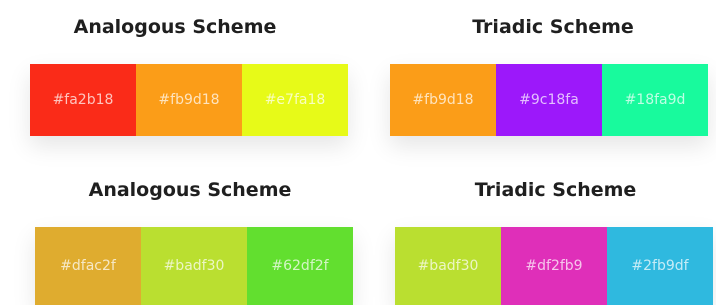  I want to click on swatch-row: #dfac2f #badf30 #62df2f, so click(194, 266).